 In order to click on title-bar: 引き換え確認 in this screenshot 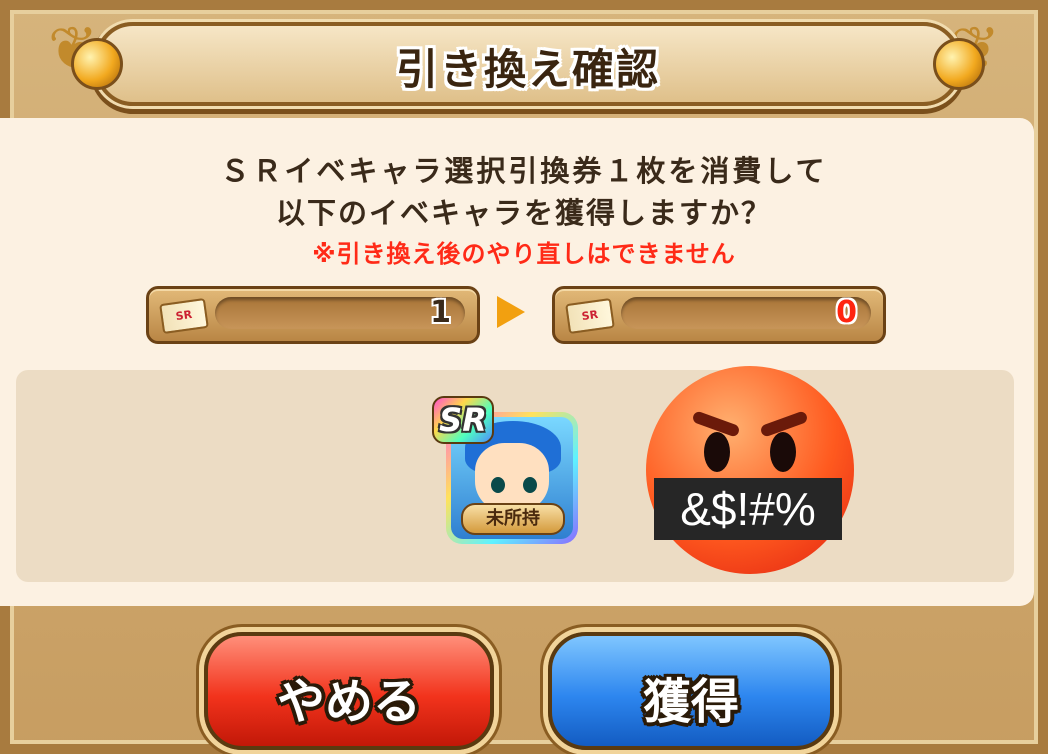, I will do `click(528, 64)`.